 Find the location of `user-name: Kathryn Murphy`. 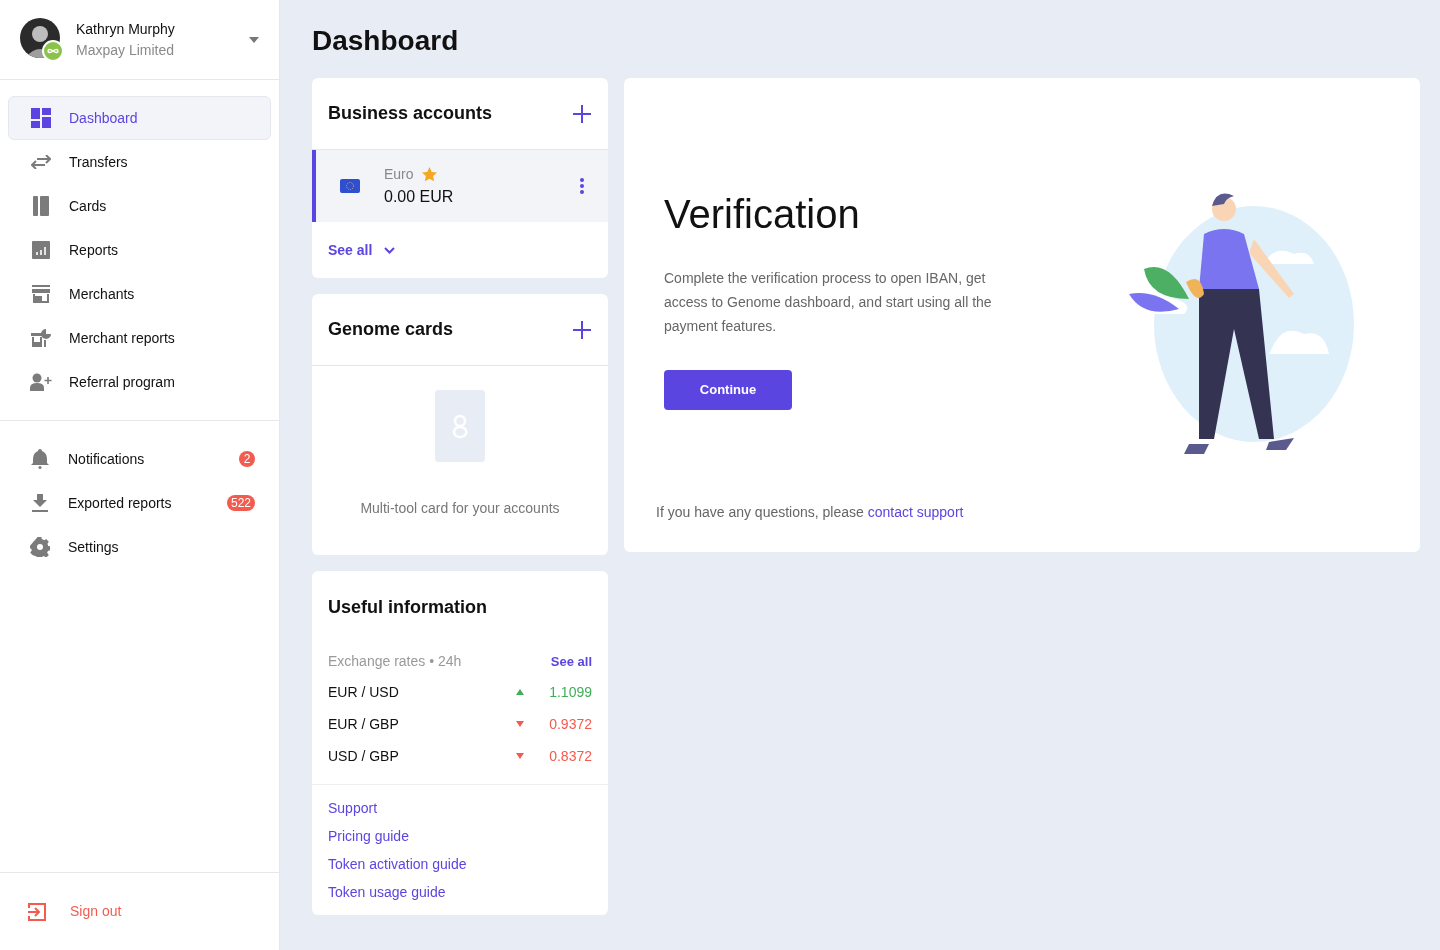

user-name: Kathryn Murphy is located at coordinates (126, 29).